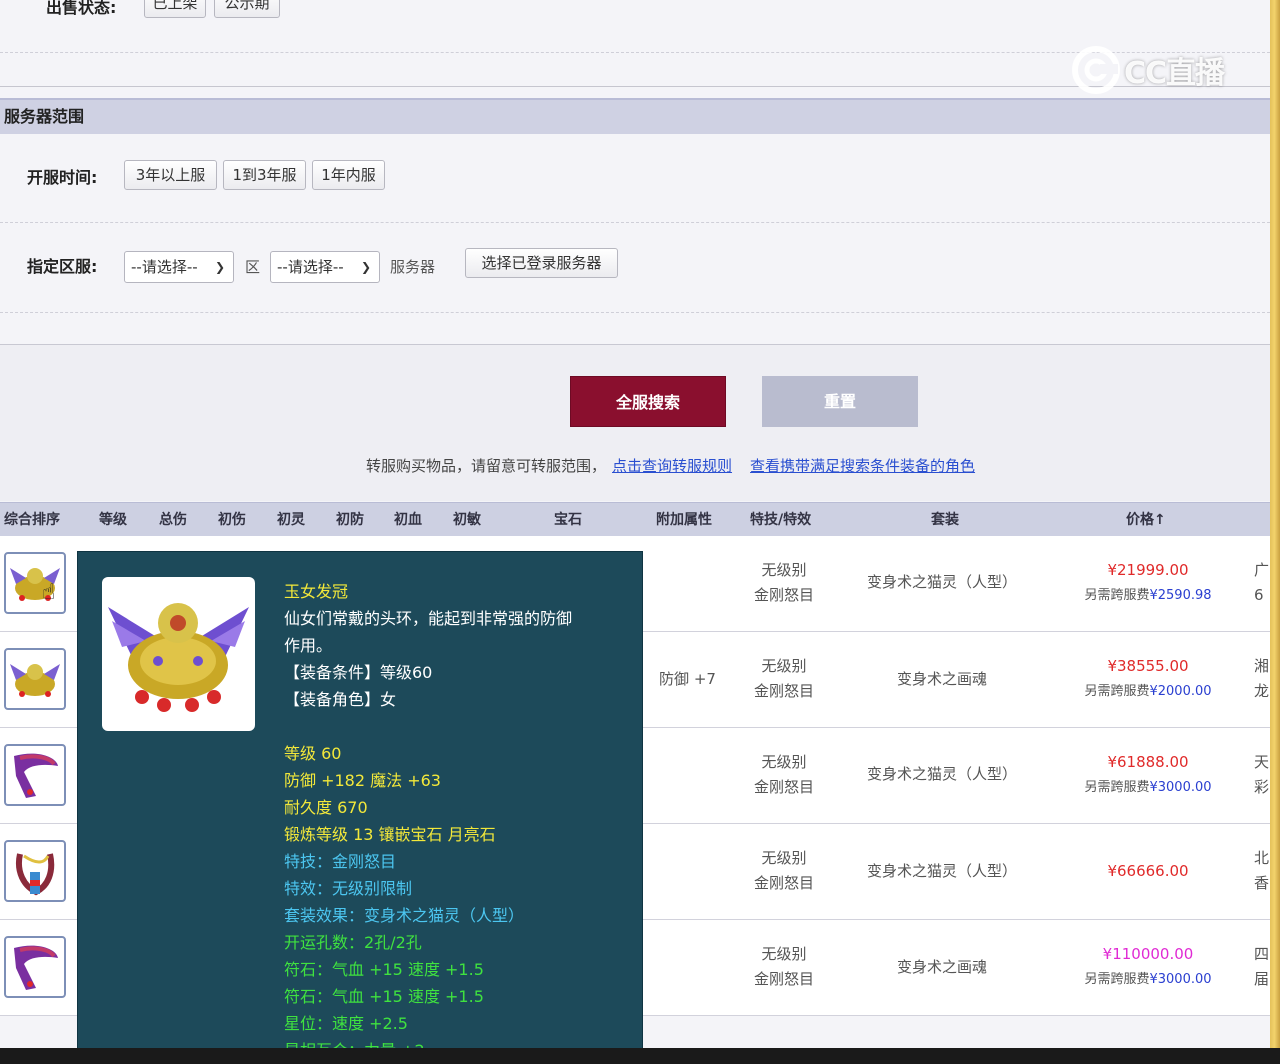  I want to click on transfer-notice-text: 转服购买物品，请留意可转服范围，, so click(486, 466).